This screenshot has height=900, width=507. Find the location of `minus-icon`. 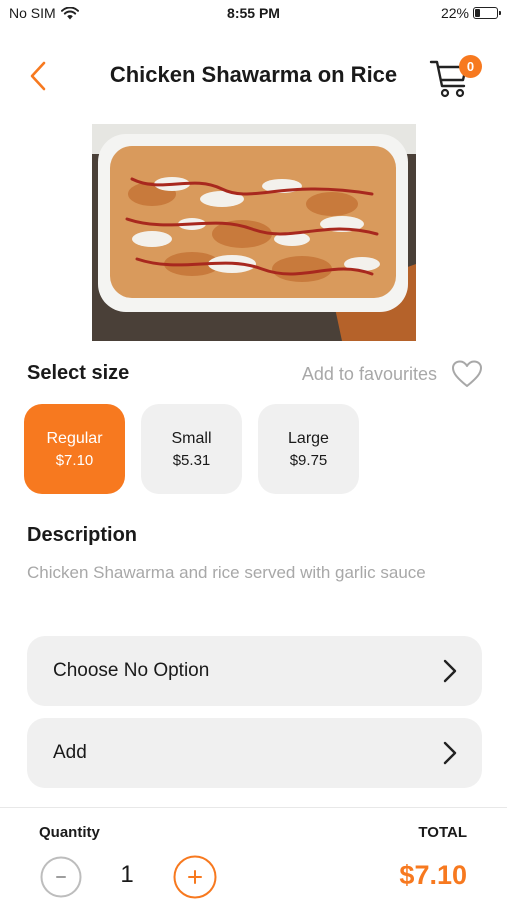

minus-icon is located at coordinates (61, 877).